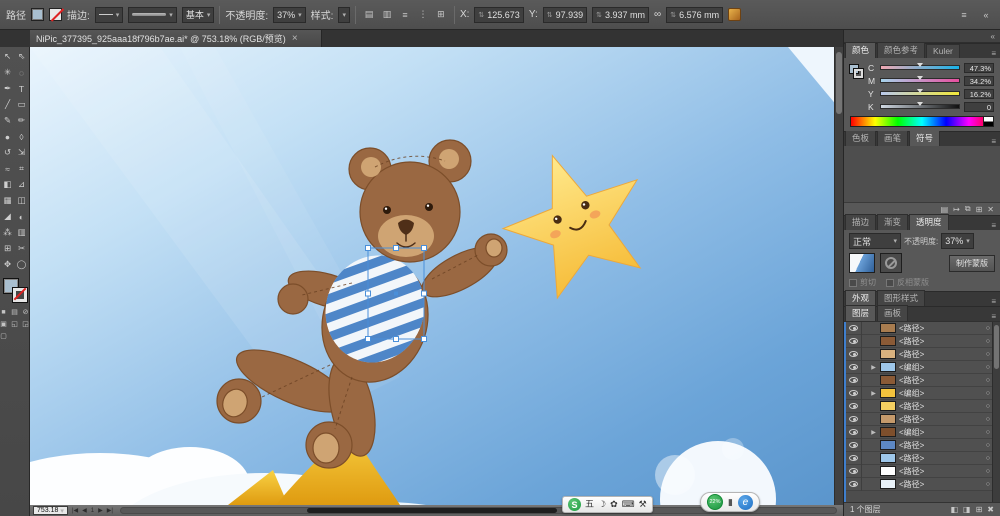  What do you see at coordinates (441, 15) in the screenshot?
I see `transform-grid-icon: ⊞` at bounding box center [441, 15].